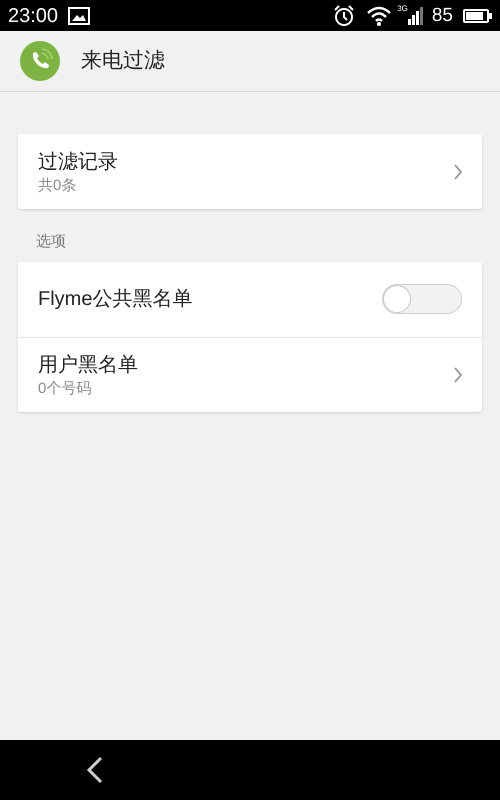  I want to click on signal-icon, so click(416, 15).